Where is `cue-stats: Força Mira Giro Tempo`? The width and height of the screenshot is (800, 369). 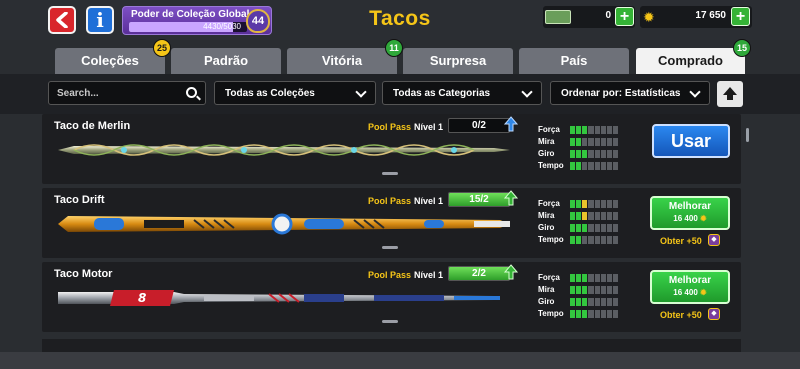
cue-stats: Força Mira Giro Tempo is located at coordinates (583, 148).